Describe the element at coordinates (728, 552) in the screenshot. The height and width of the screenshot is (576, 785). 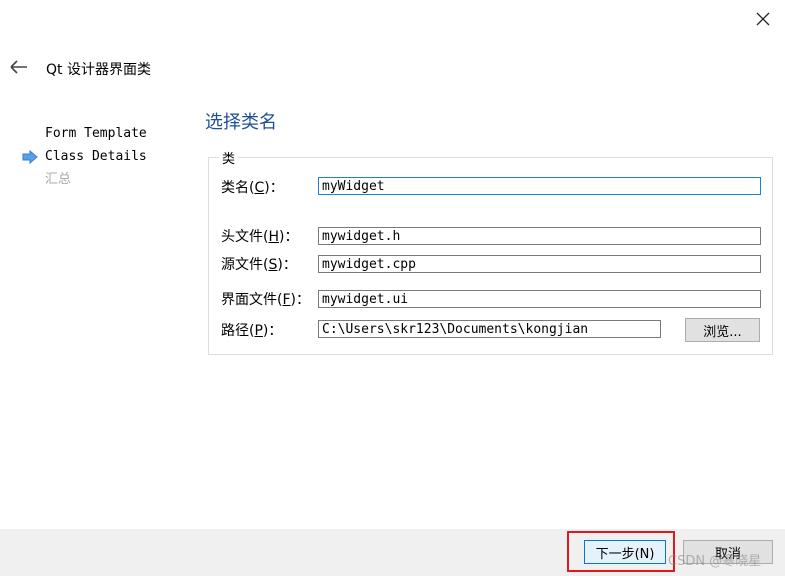
I see `cancel-button: 取消` at that location.